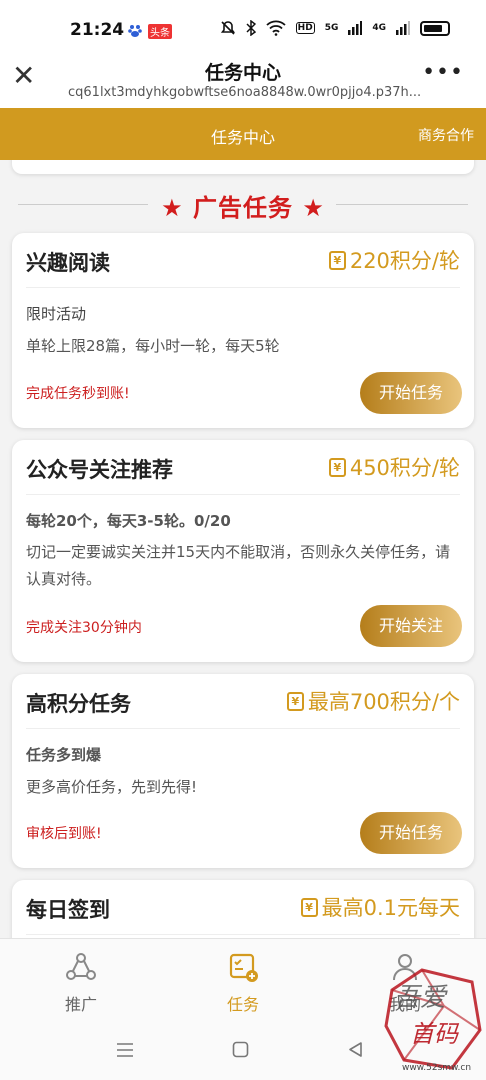  I want to click on battery-icon, so click(435, 28).